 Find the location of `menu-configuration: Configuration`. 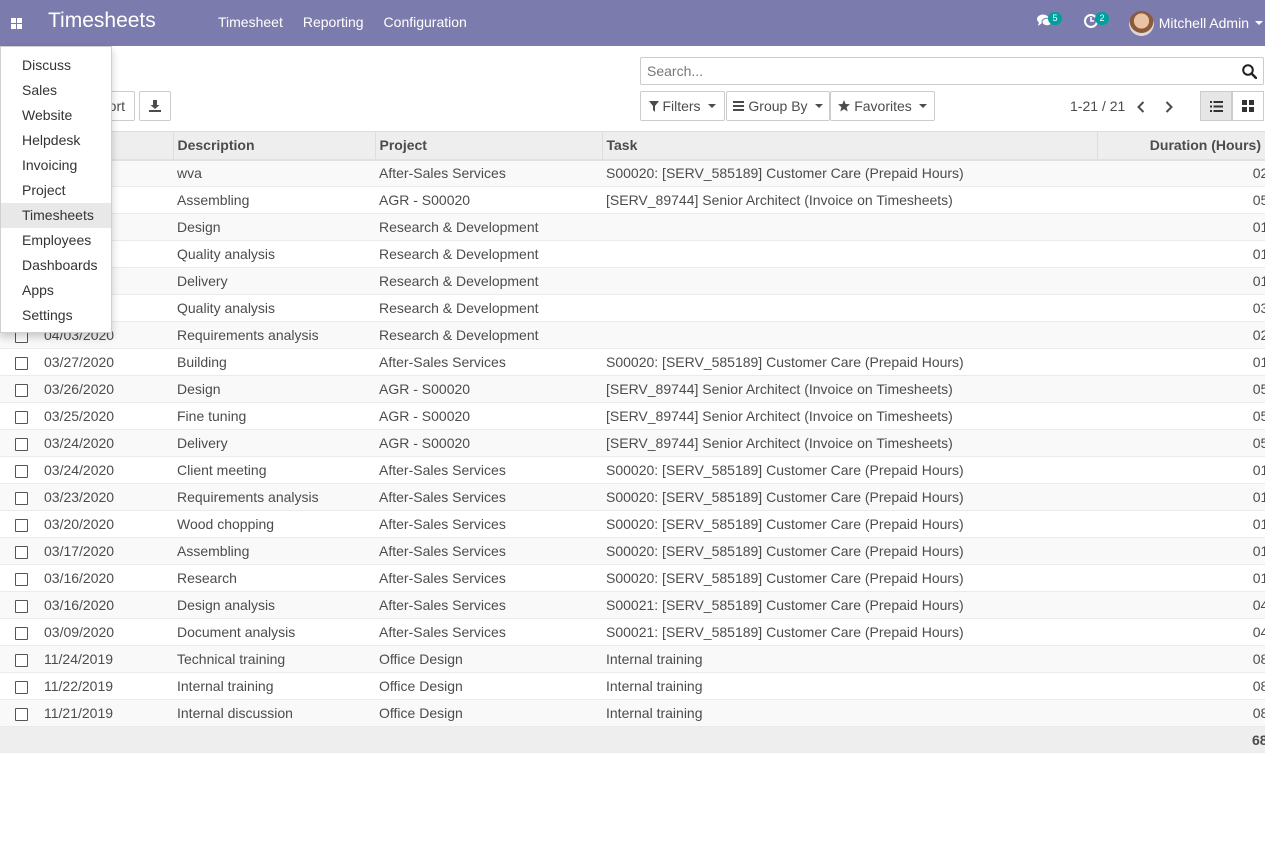

menu-configuration: Configuration is located at coordinates (425, 23).